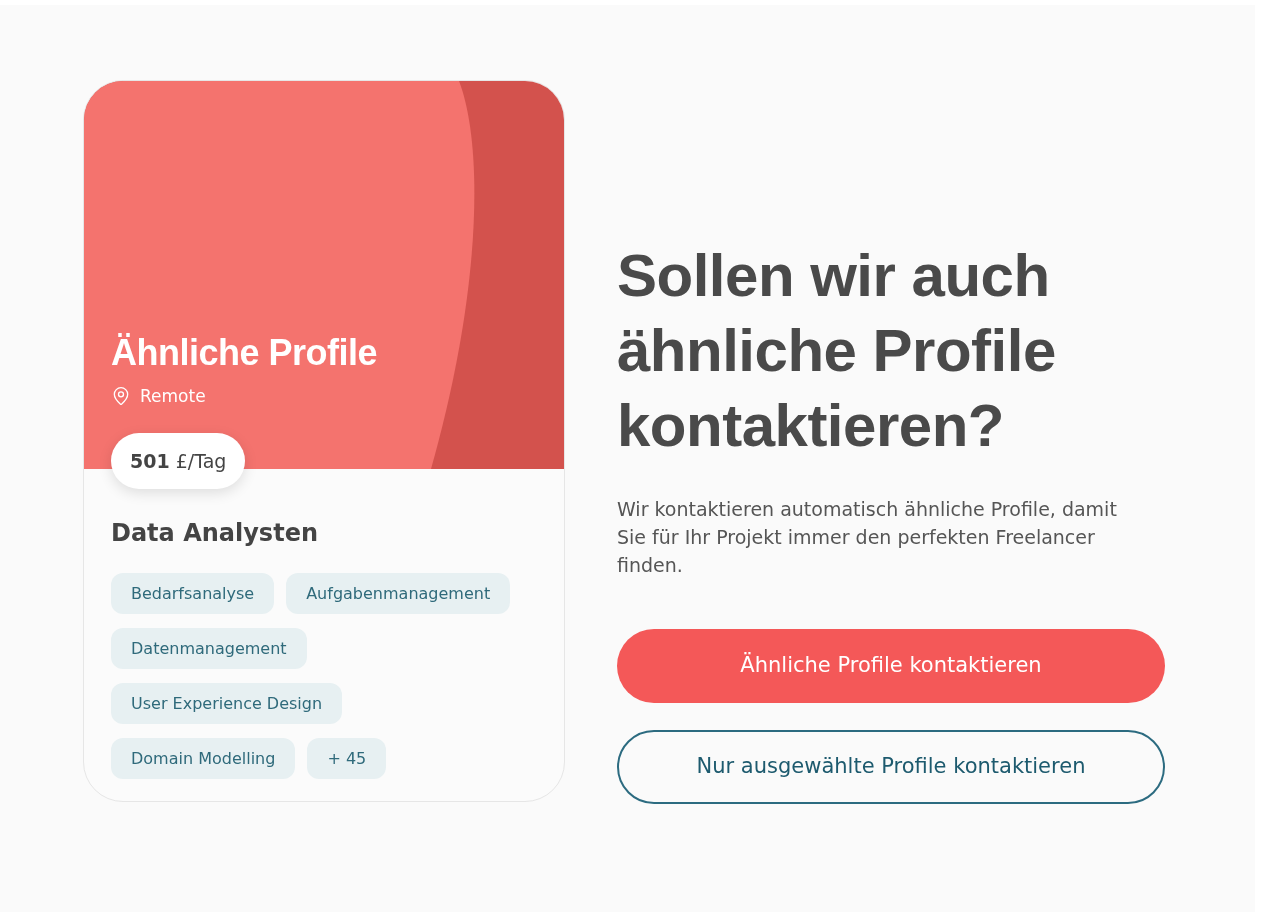  What do you see at coordinates (203, 758) in the screenshot?
I see `skill-tag: Domain Modelling` at bounding box center [203, 758].